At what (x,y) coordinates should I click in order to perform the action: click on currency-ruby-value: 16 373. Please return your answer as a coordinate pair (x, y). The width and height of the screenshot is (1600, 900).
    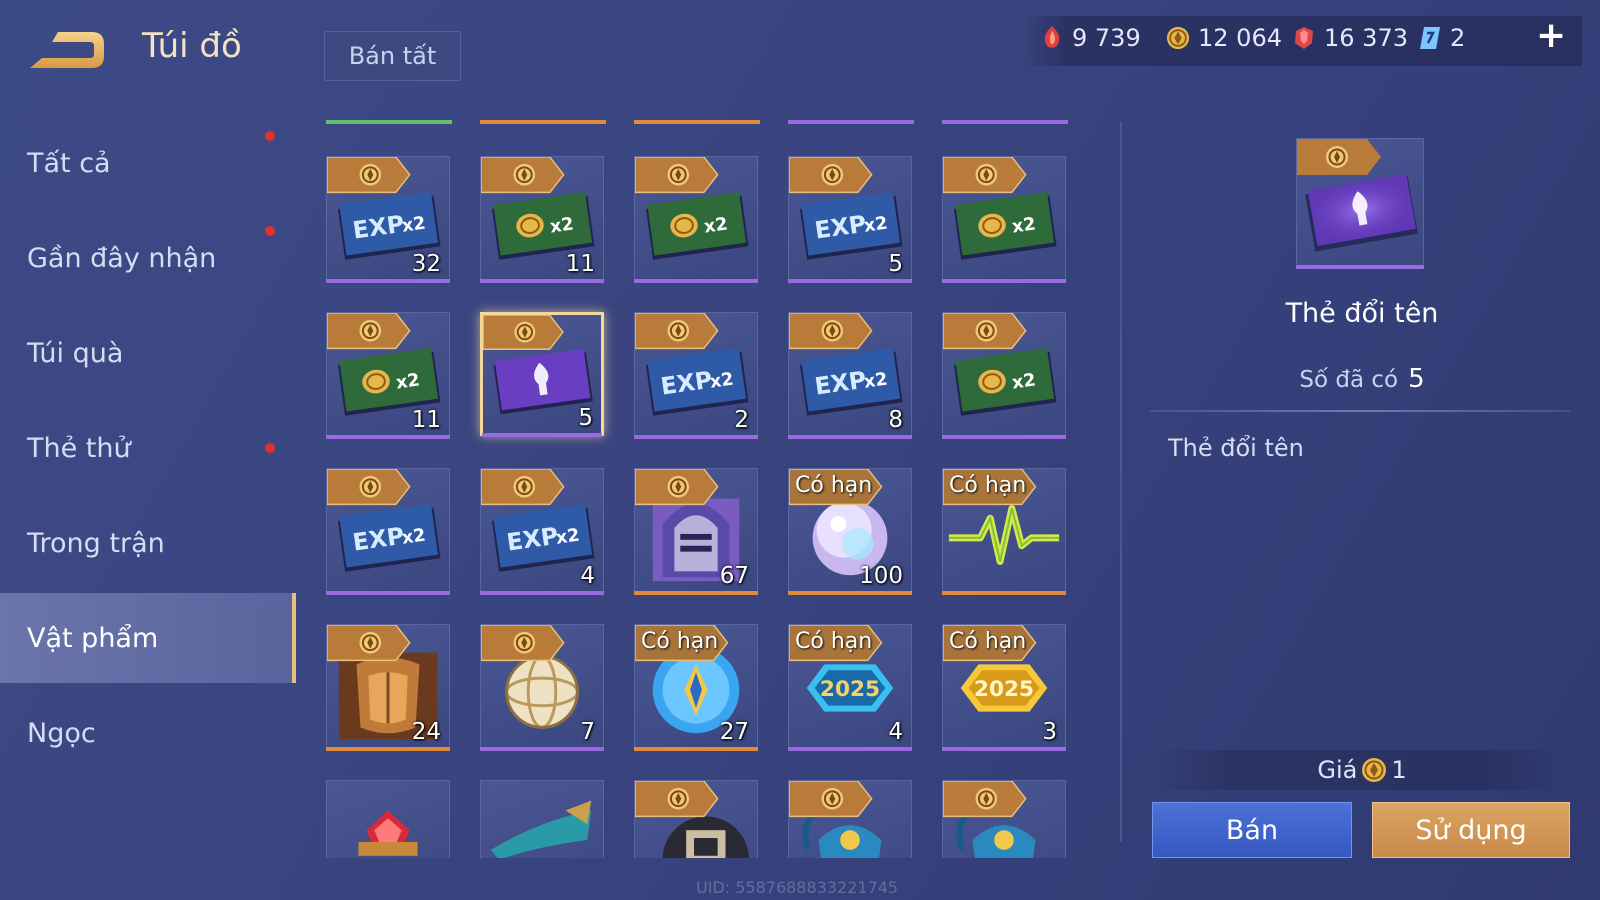
    Looking at the image, I should click on (1366, 38).